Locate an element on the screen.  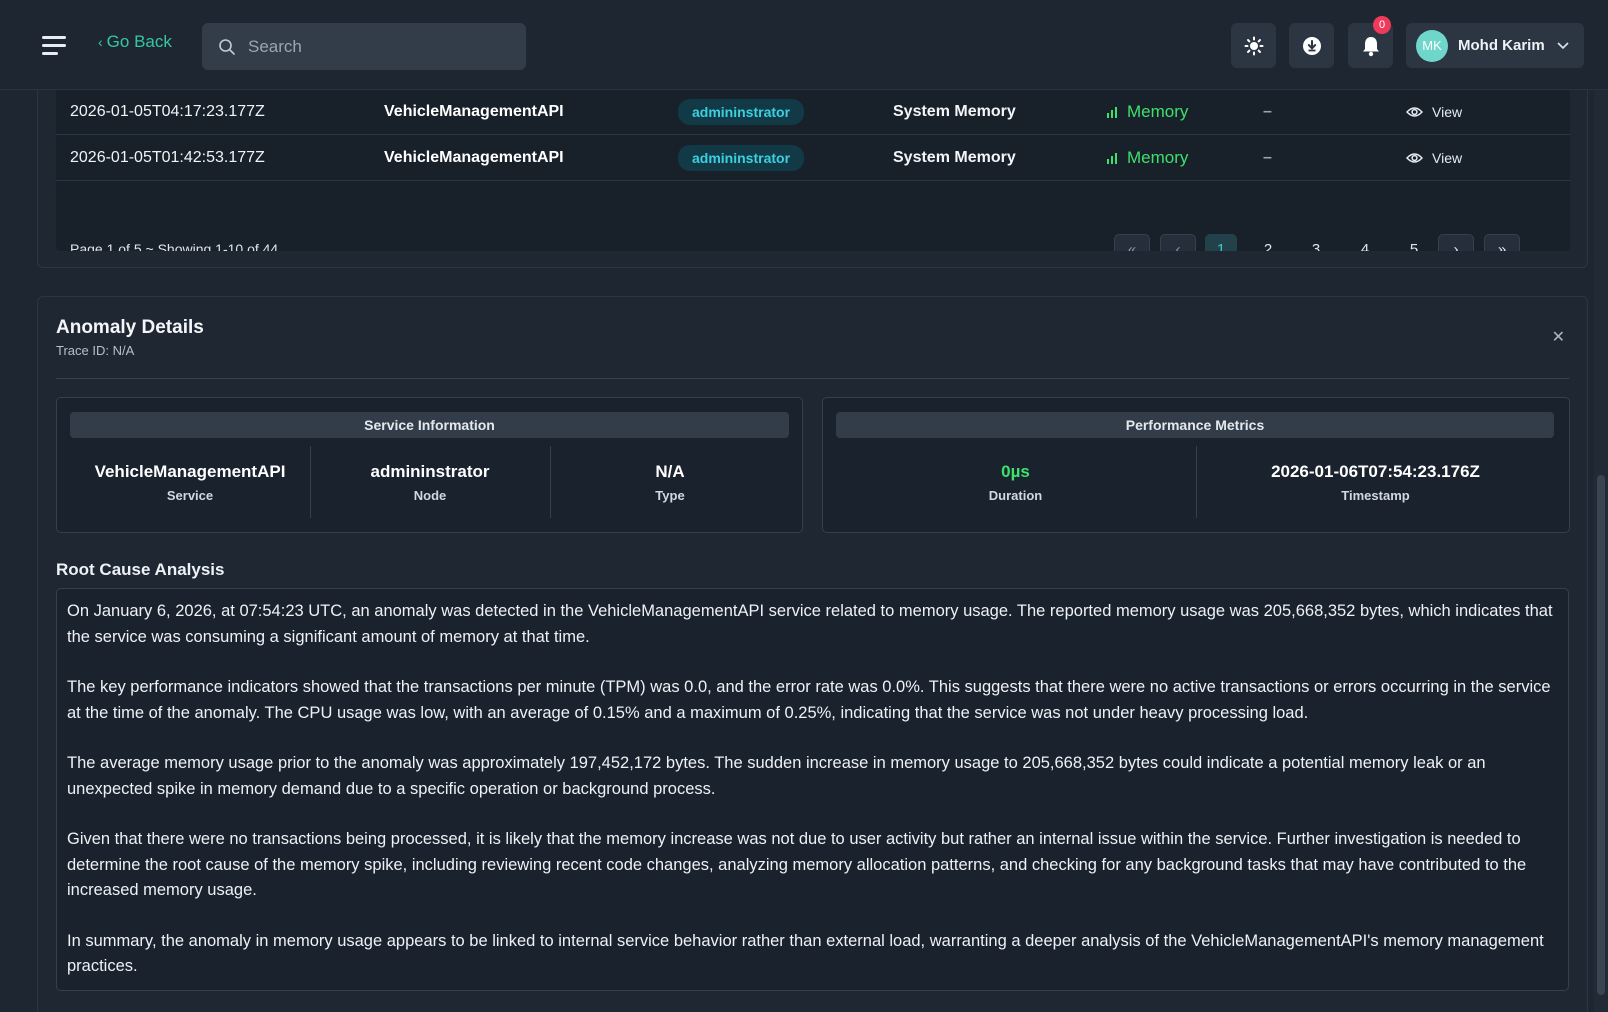
theme-toggle-button is located at coordinates (1253, 45).